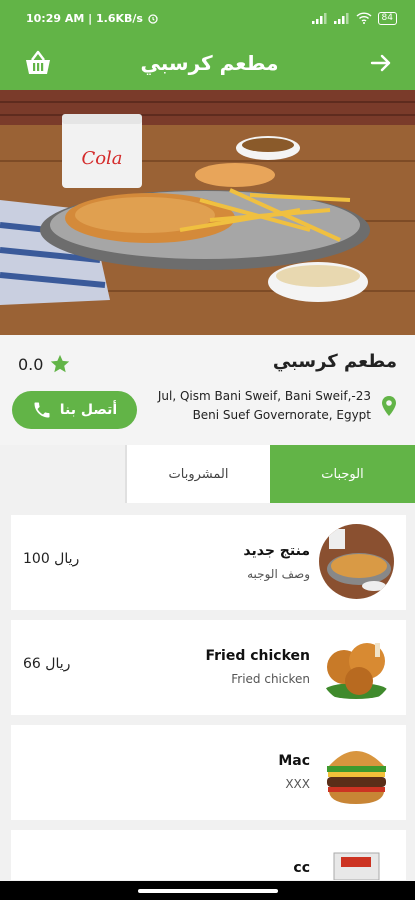  I want to click on item-name: cc, so click(301, 868).